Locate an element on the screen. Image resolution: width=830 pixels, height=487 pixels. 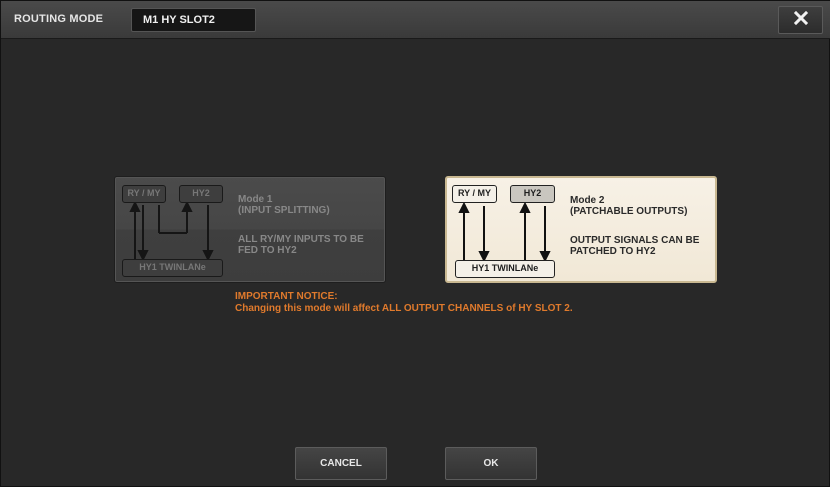
cancel-button: CANCEL is located at coordinates (341, 463).